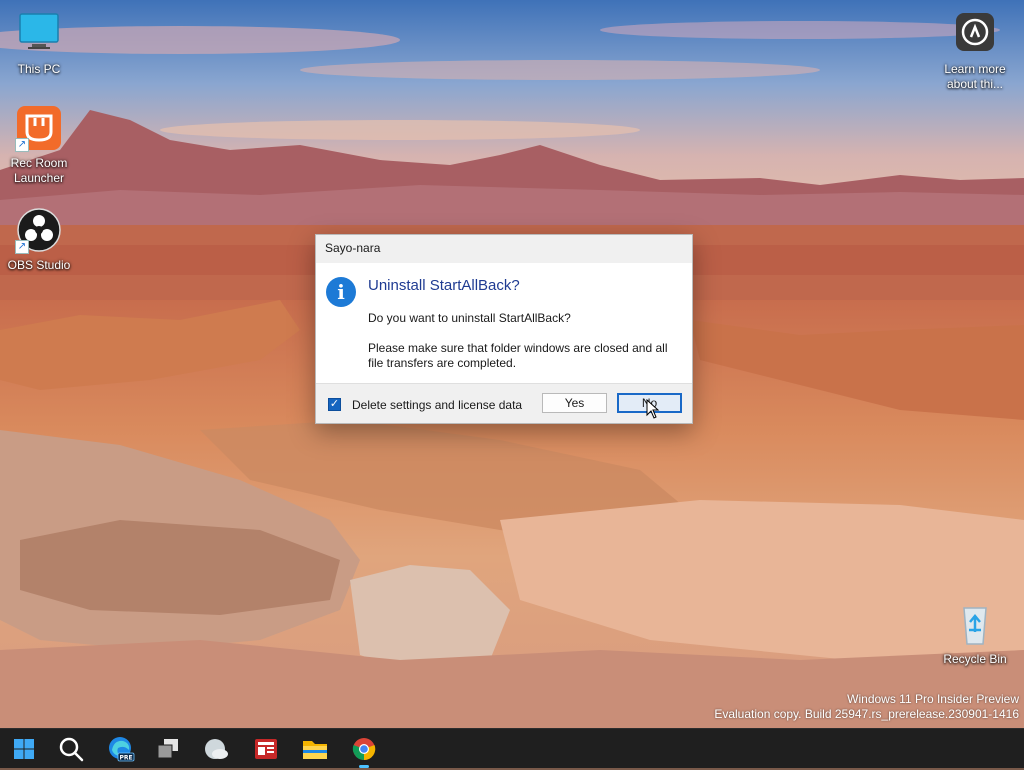 The image size is (1024, 770). I want to click on delete-settings-checkbox: ✓, so click(334, 404).